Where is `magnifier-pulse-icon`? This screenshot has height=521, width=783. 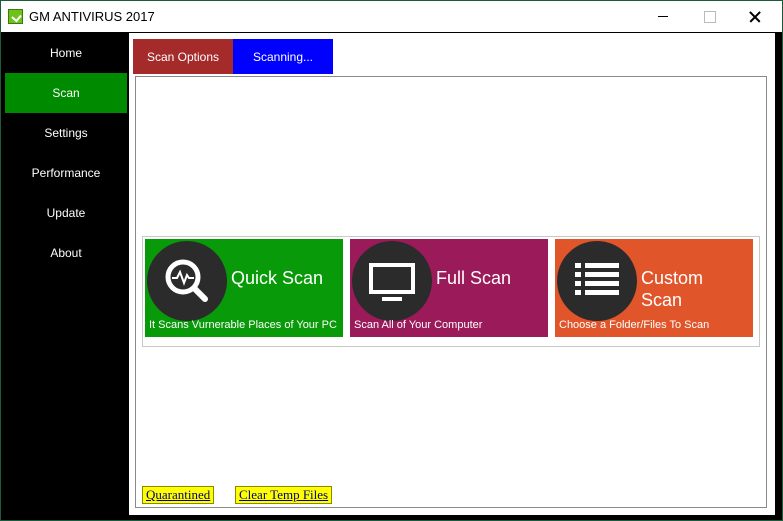 magnifier-pulse-icon is located at coordinates (187, 281).